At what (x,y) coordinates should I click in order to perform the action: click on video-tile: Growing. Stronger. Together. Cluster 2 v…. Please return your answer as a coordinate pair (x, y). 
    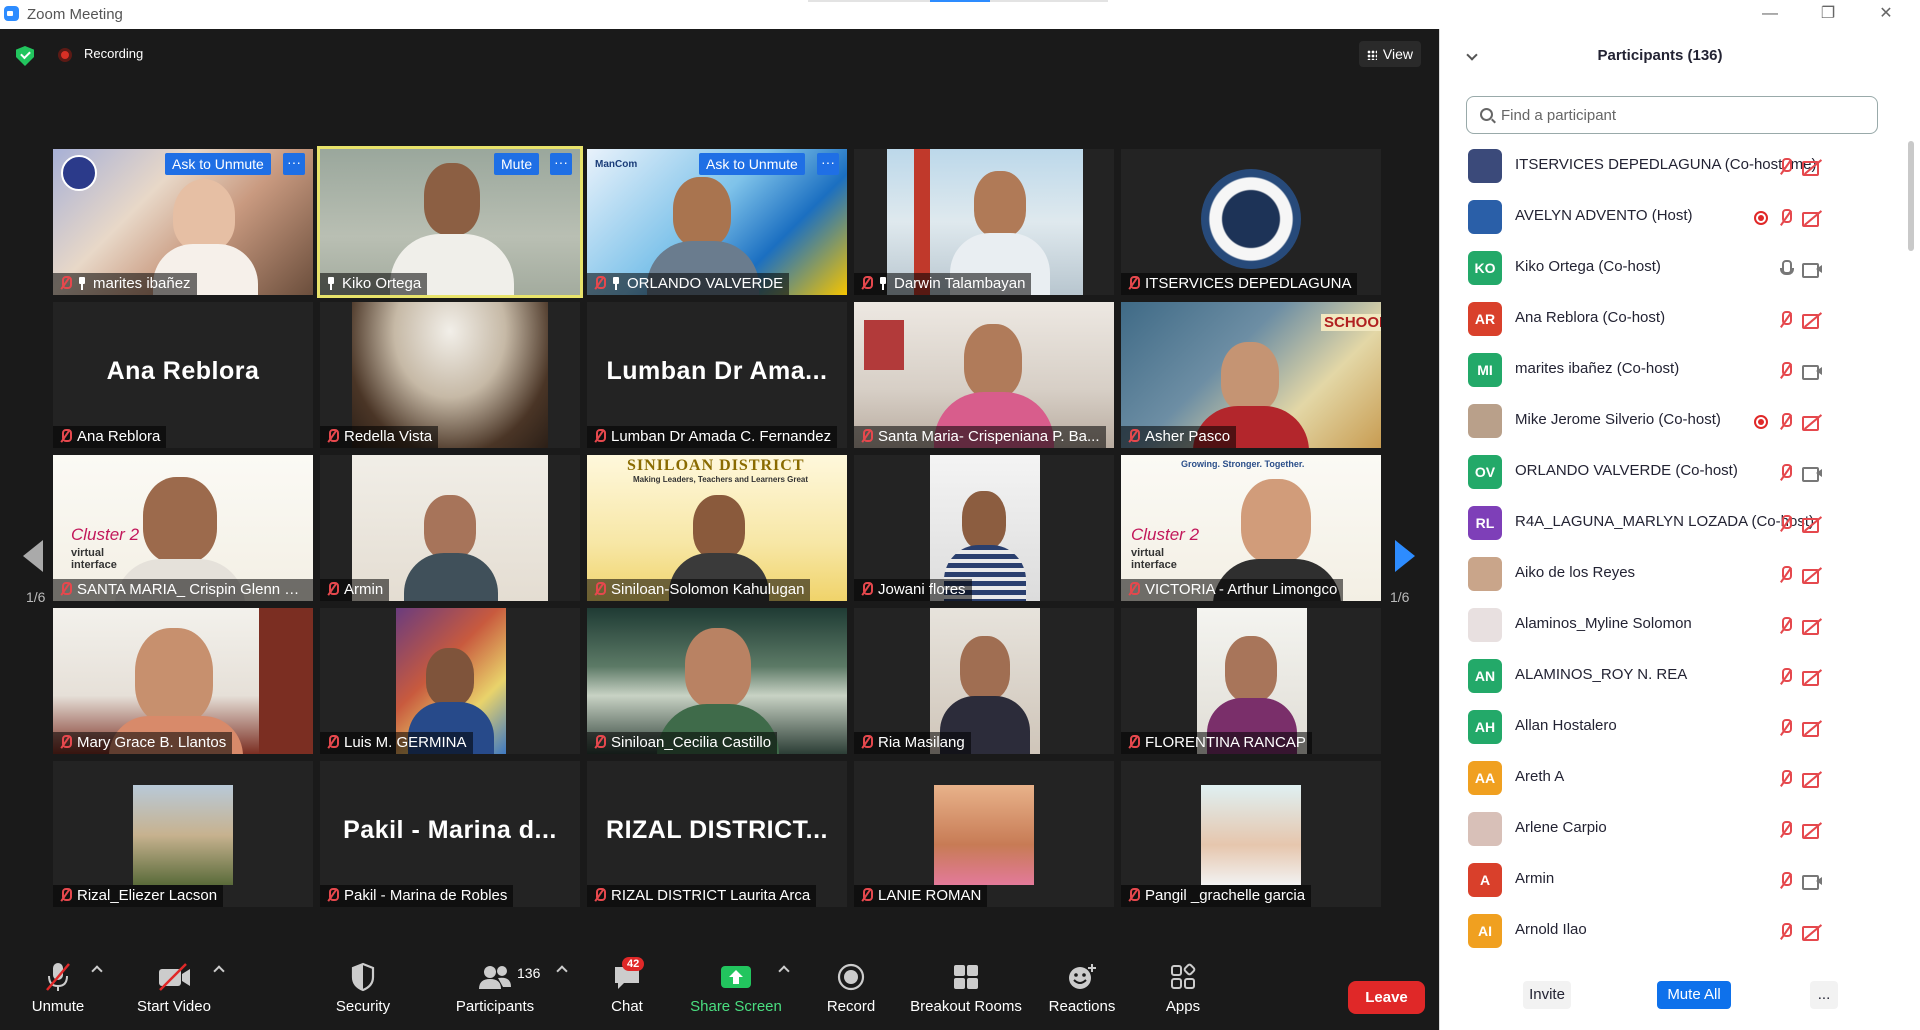
    Looking at the image, I should click on (1251, 528).